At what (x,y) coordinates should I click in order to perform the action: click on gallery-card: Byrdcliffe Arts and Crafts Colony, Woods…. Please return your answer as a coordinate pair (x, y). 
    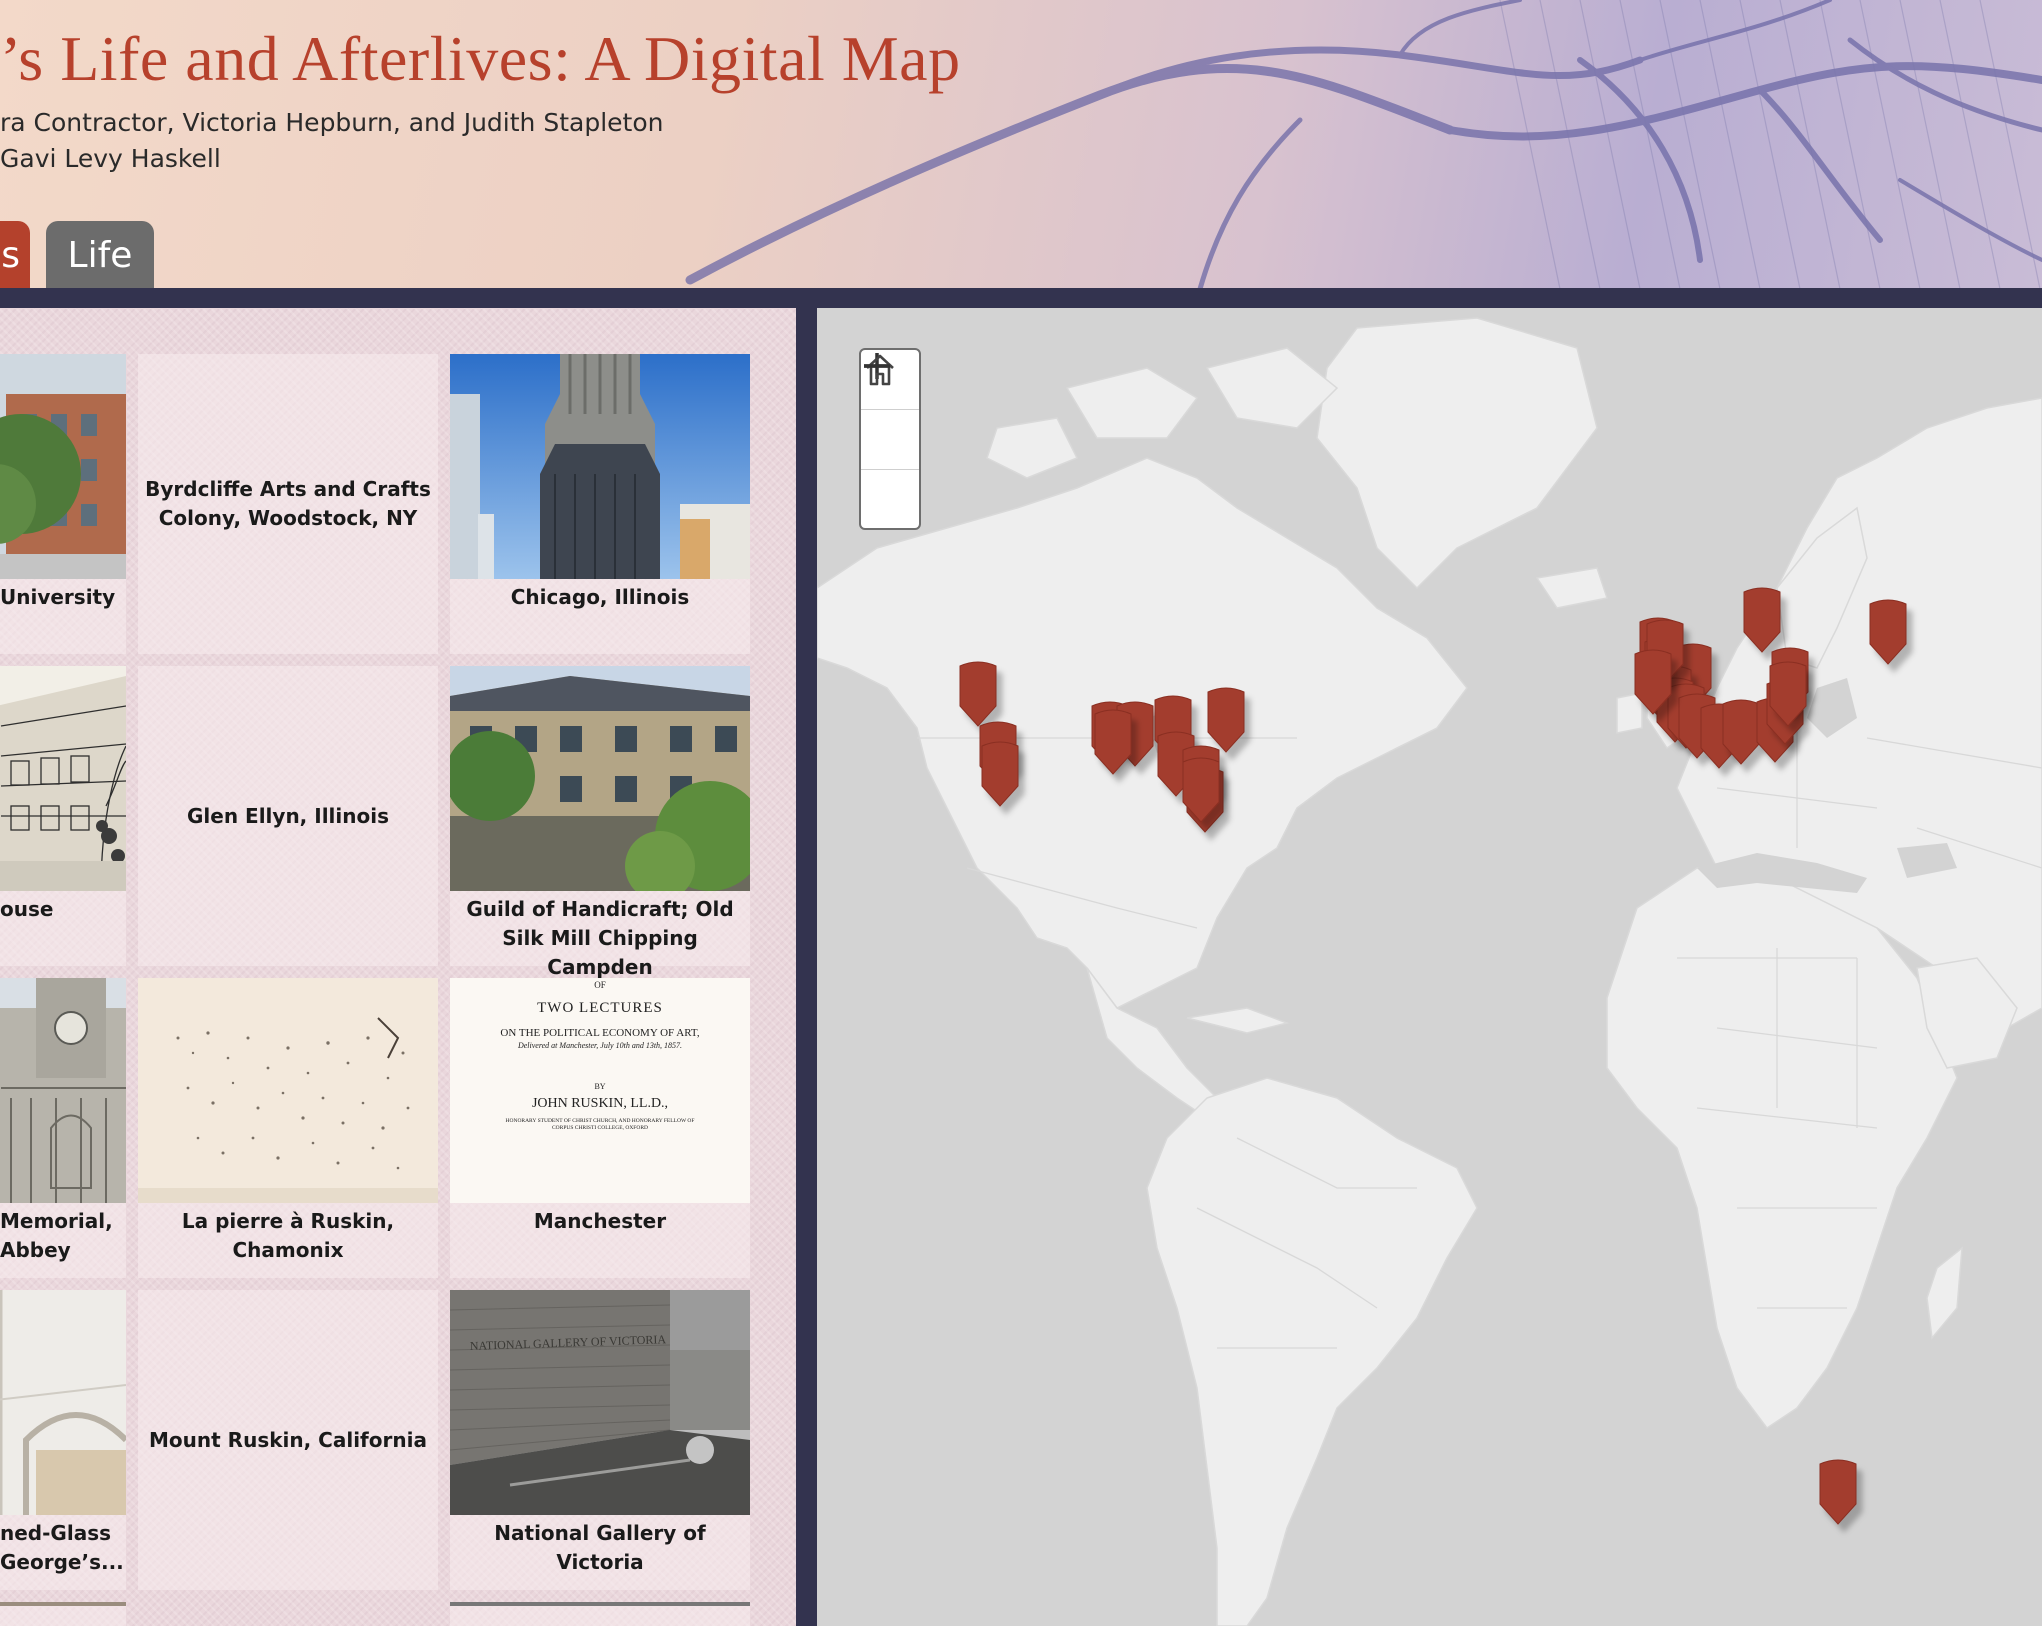
    Looking at the image, I should click on (288, 504).